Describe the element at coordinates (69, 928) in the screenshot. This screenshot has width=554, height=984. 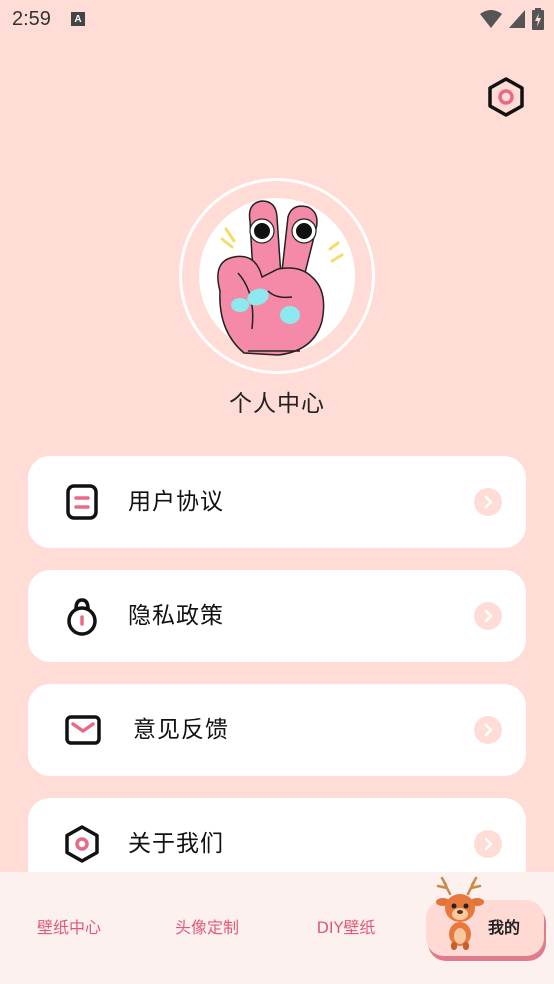
I see `nav-item-wallpaper-center: 壁纸中心` at that location.